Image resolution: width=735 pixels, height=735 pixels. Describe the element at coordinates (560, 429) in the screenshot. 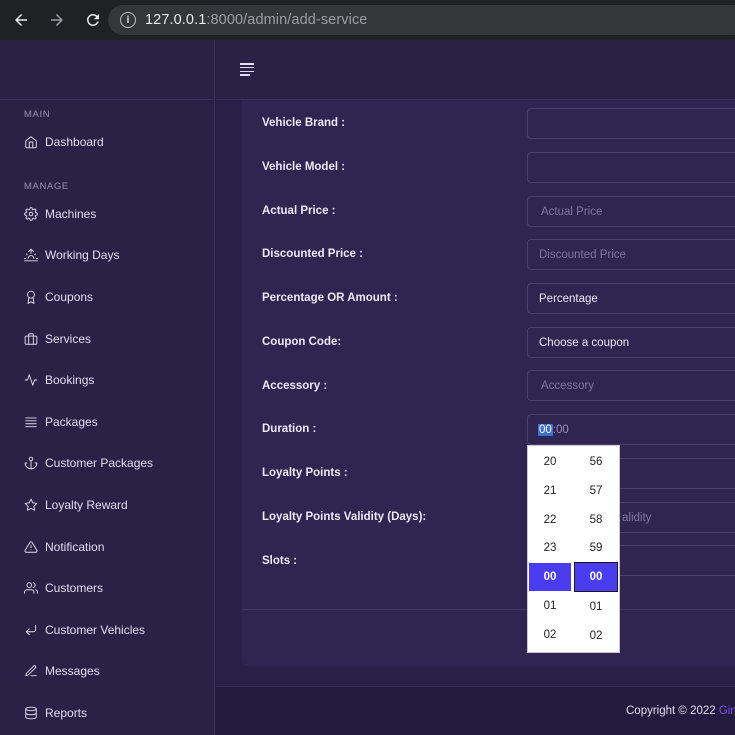

I see `duration-minutes: :00` at that location.